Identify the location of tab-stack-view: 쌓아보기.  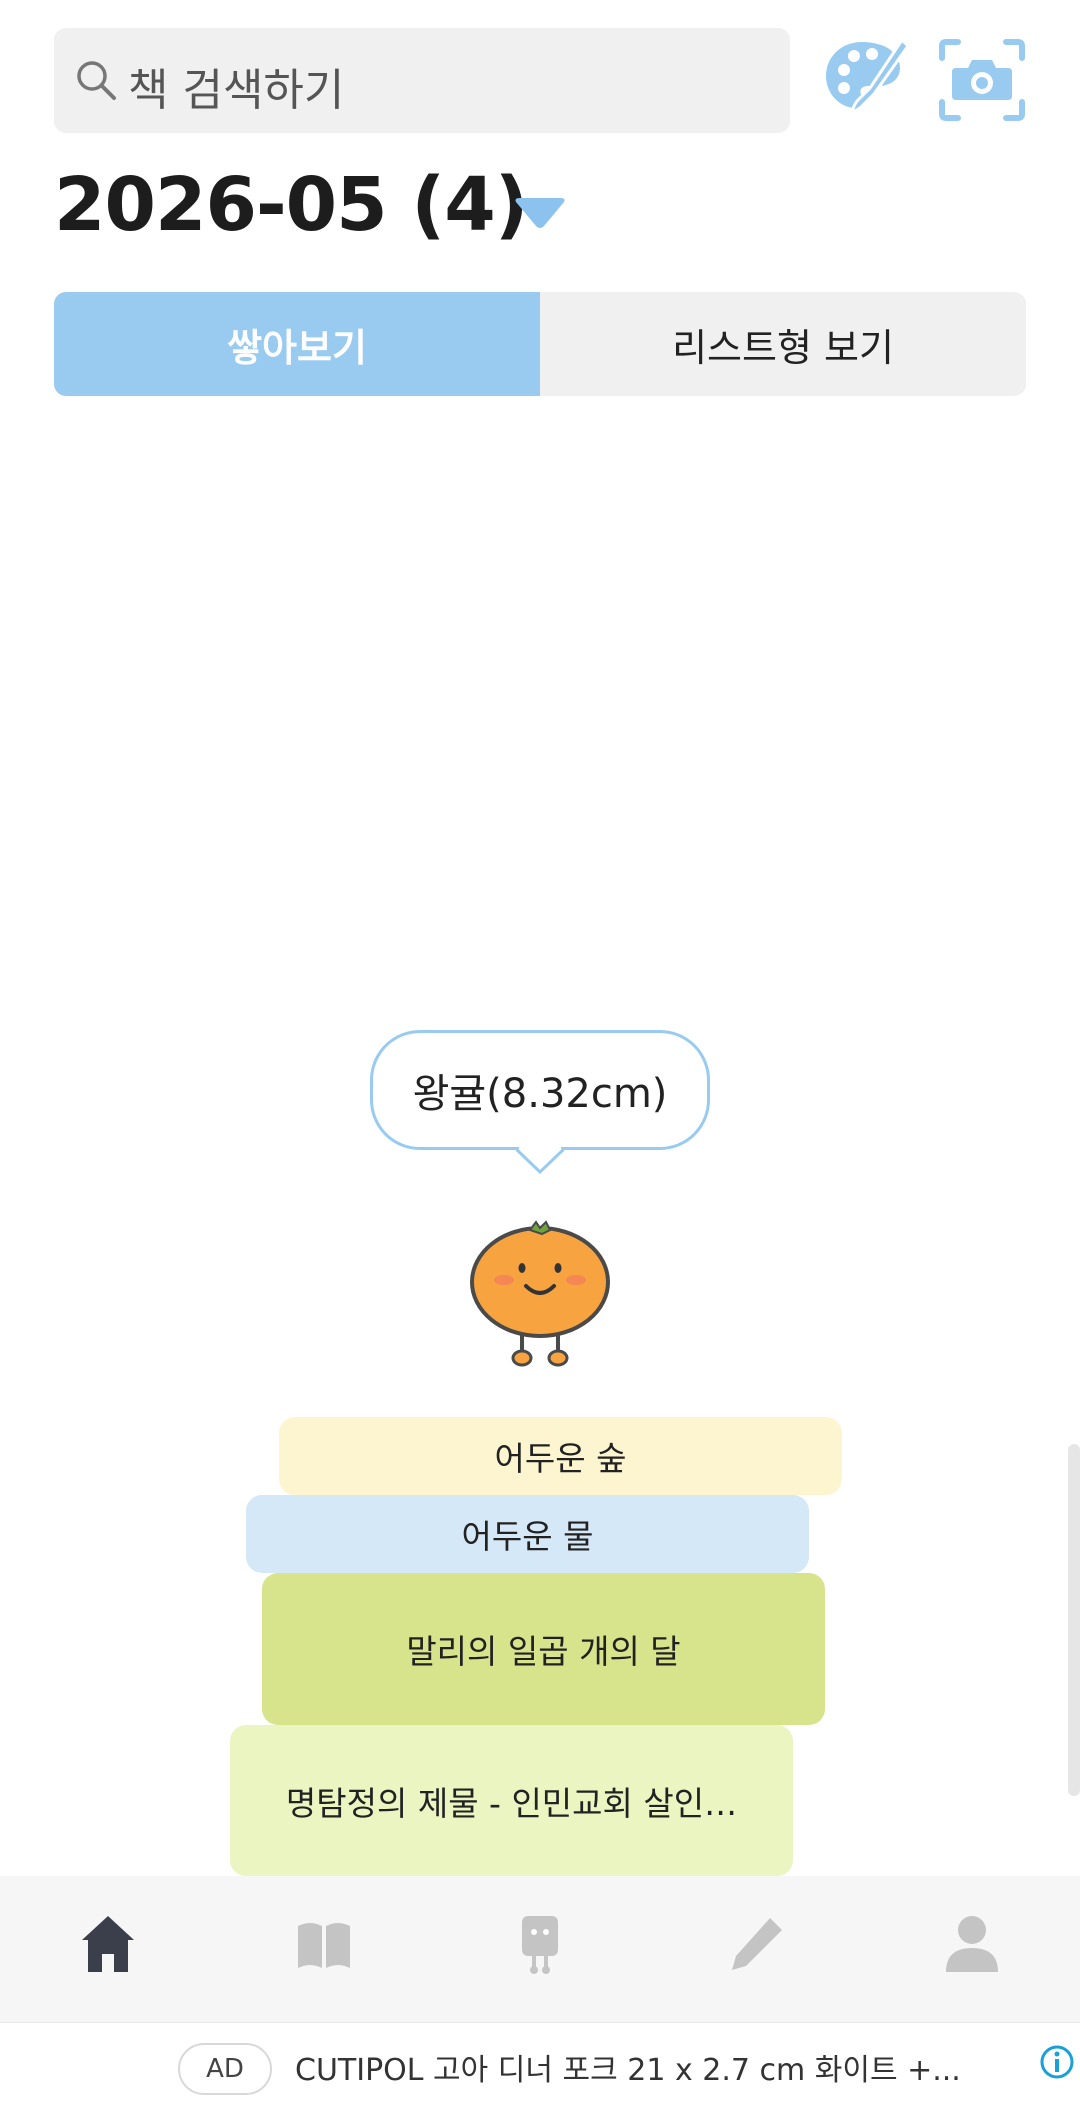
(297, 344).